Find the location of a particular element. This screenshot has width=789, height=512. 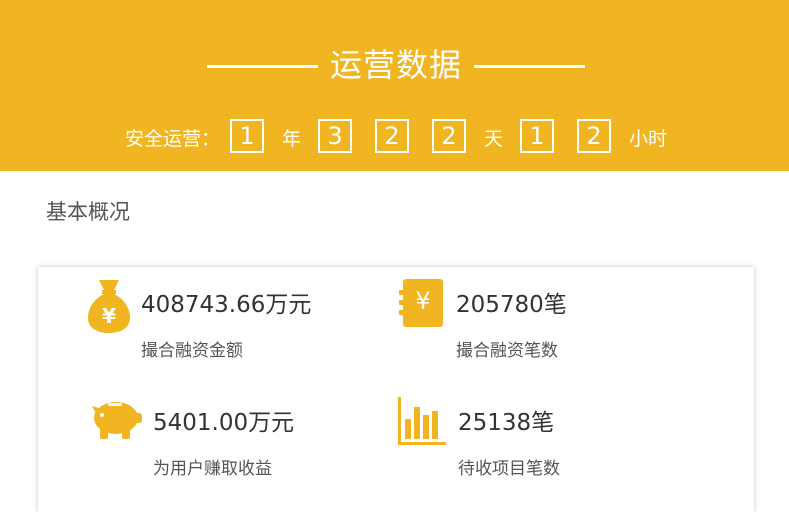

bar-chart-icon is located at coordinates (422, 423).